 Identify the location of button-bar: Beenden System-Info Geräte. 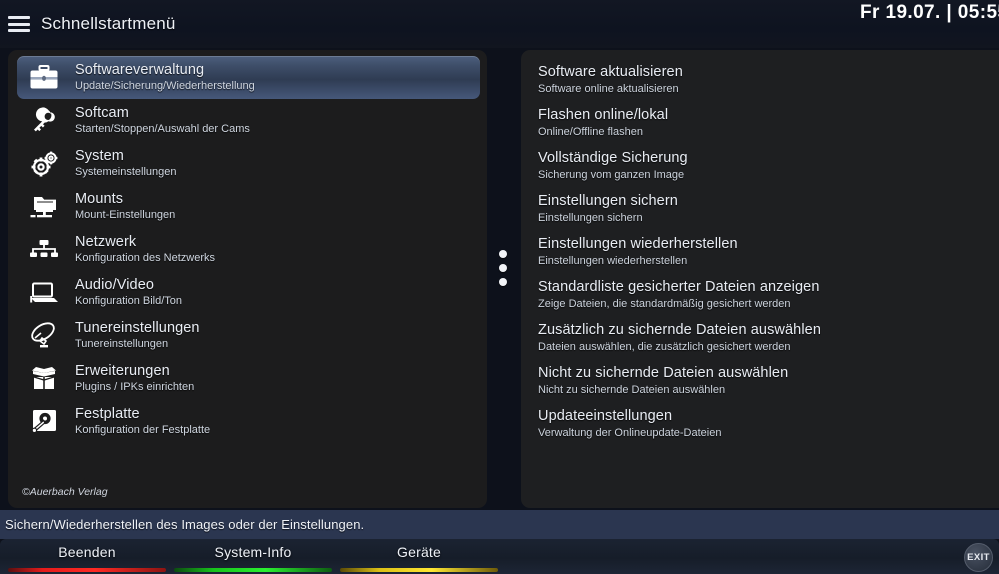
(499, 556).